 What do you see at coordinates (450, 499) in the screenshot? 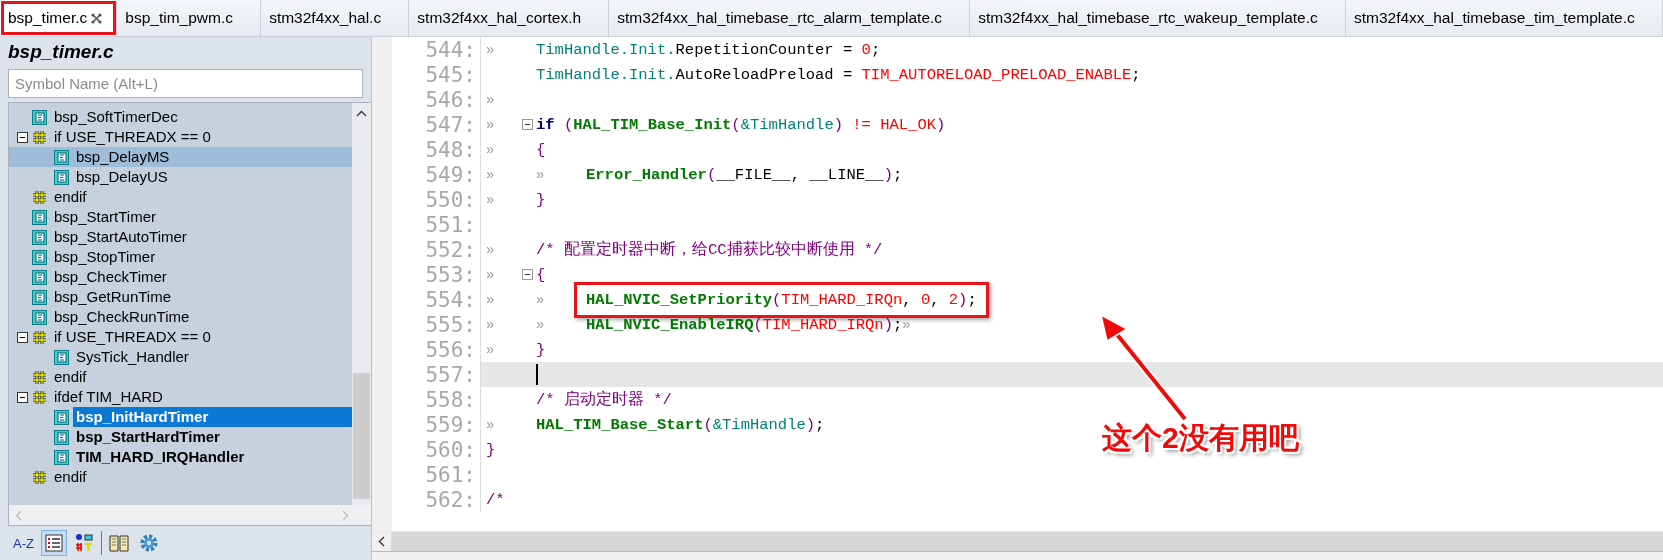
I see `line-number: 562:` at bounding box center [450, 499].